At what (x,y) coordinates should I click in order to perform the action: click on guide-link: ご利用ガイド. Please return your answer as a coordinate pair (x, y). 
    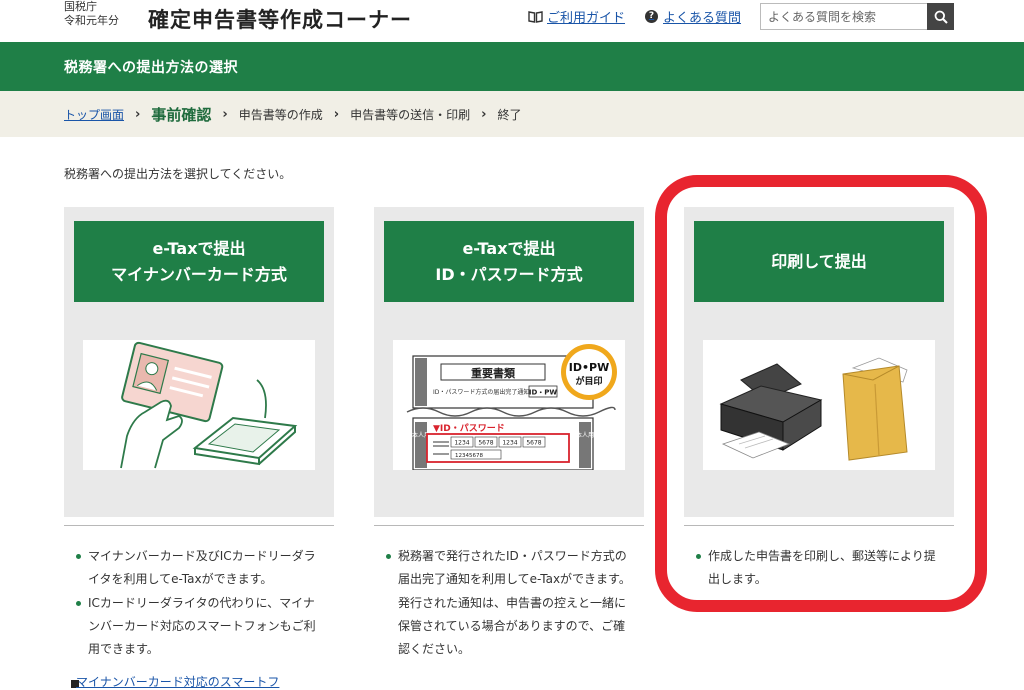
    Looking at the image, I should click on (576, 16).